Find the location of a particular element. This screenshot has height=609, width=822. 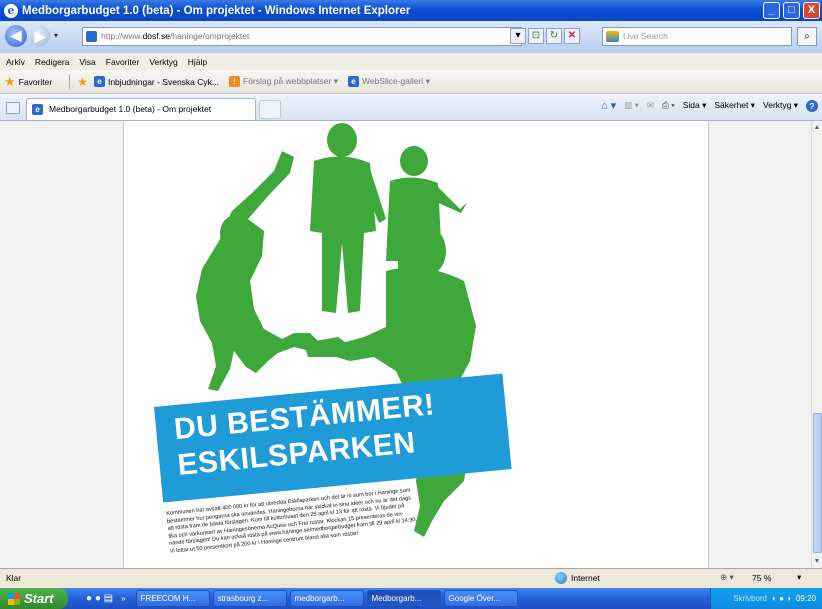

favorites-label: Favoriter is located at coordinates (35, 81).